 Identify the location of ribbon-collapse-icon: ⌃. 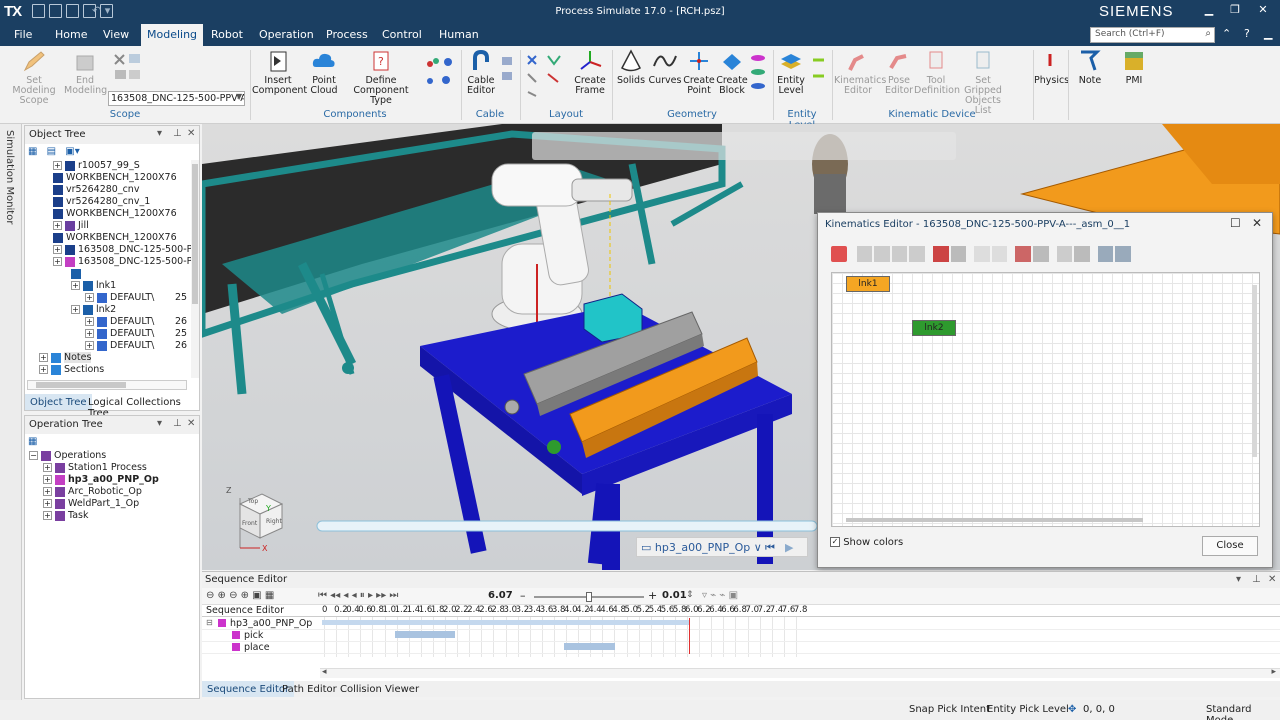
(1226, 33).